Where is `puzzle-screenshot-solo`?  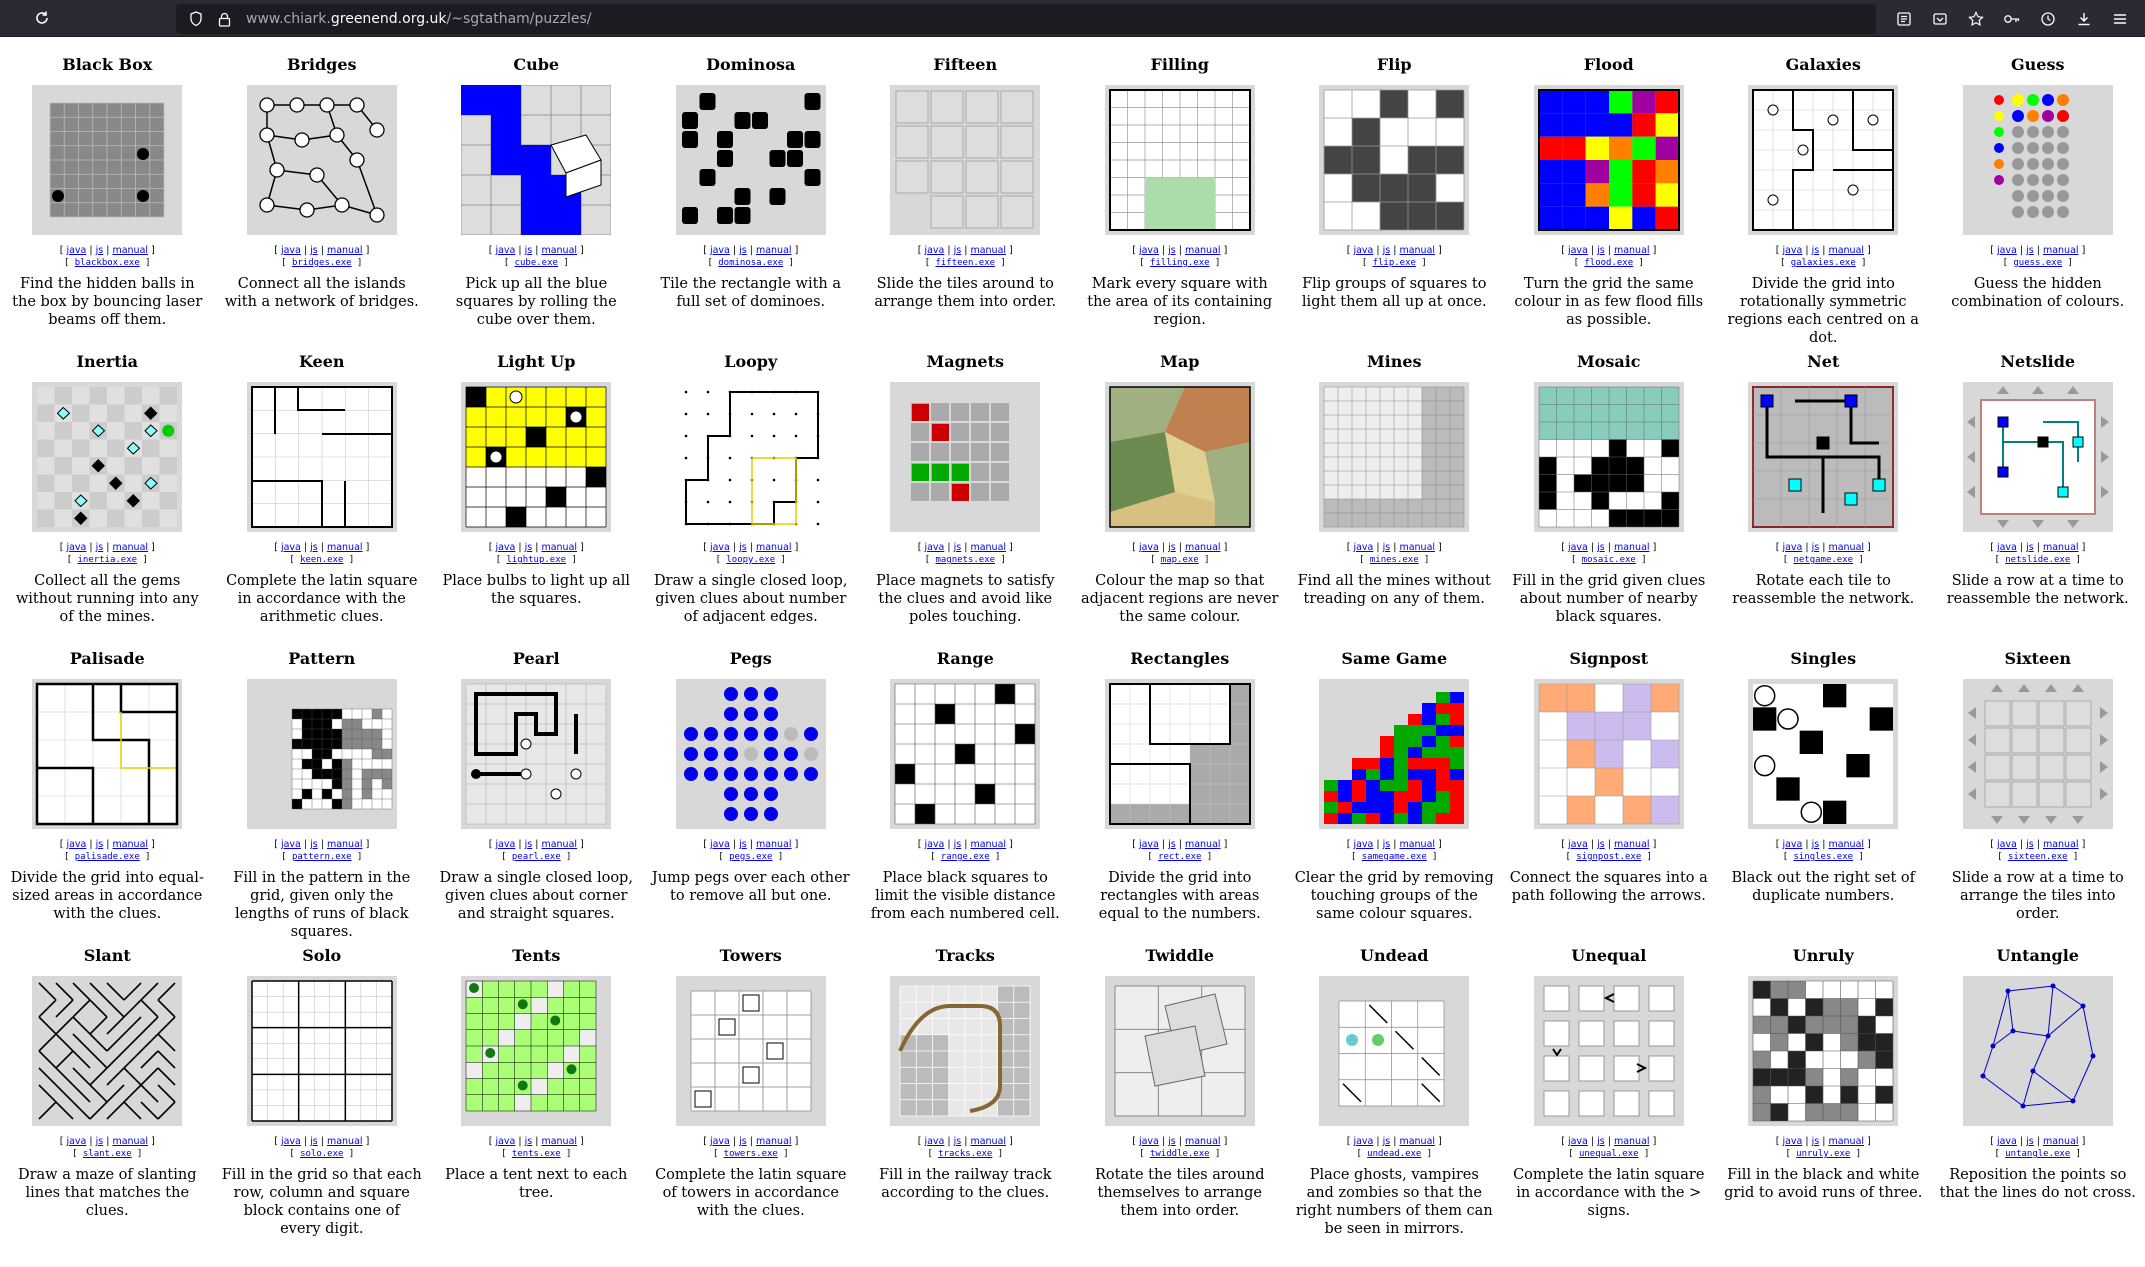 puzzle-screenshot-solo is located at coordinates (321, 1051).